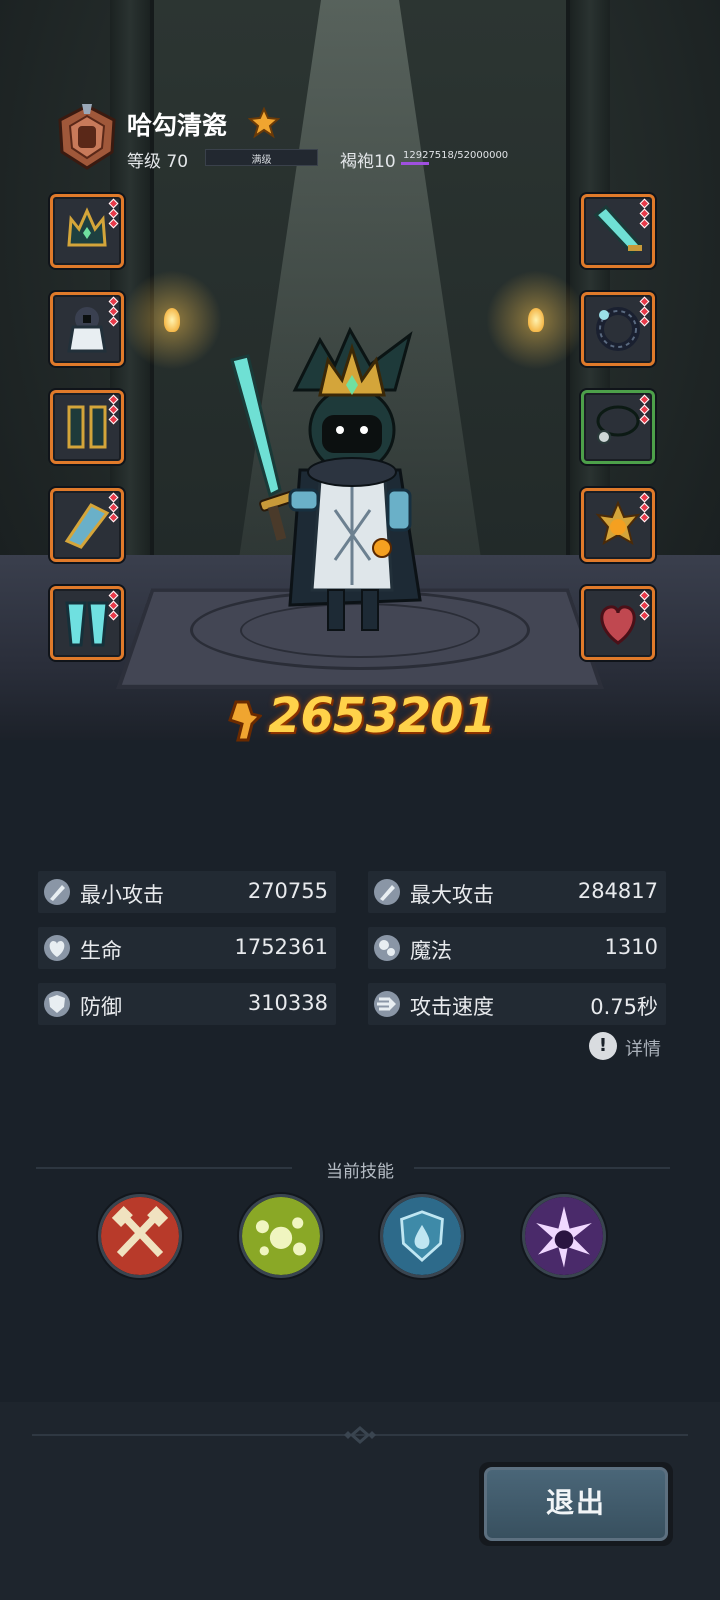 The height and width of the screenshot is (1600, 720). I want to click on stat-label: 最大攻击, so click(452, 895).